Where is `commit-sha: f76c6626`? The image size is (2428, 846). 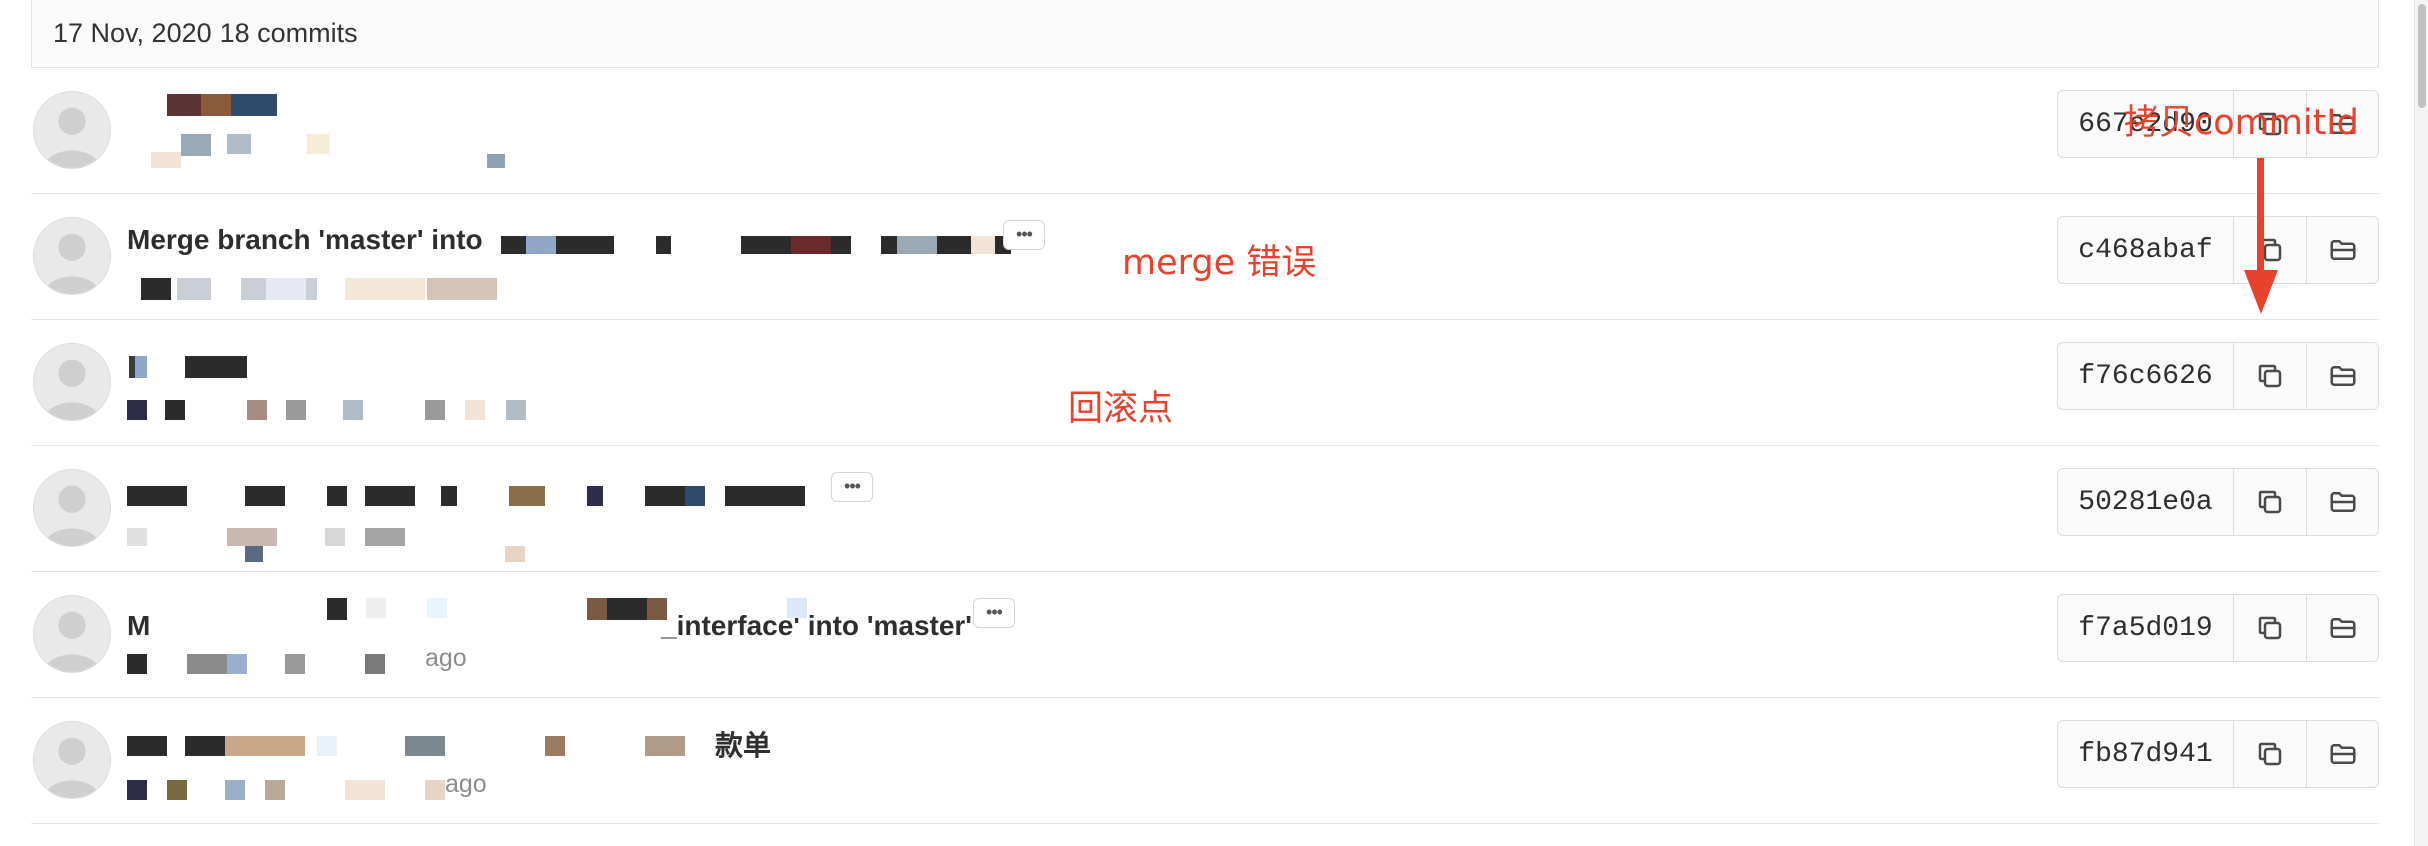
commit-sha: f76c6626 is located at coordinates (2146, 376).